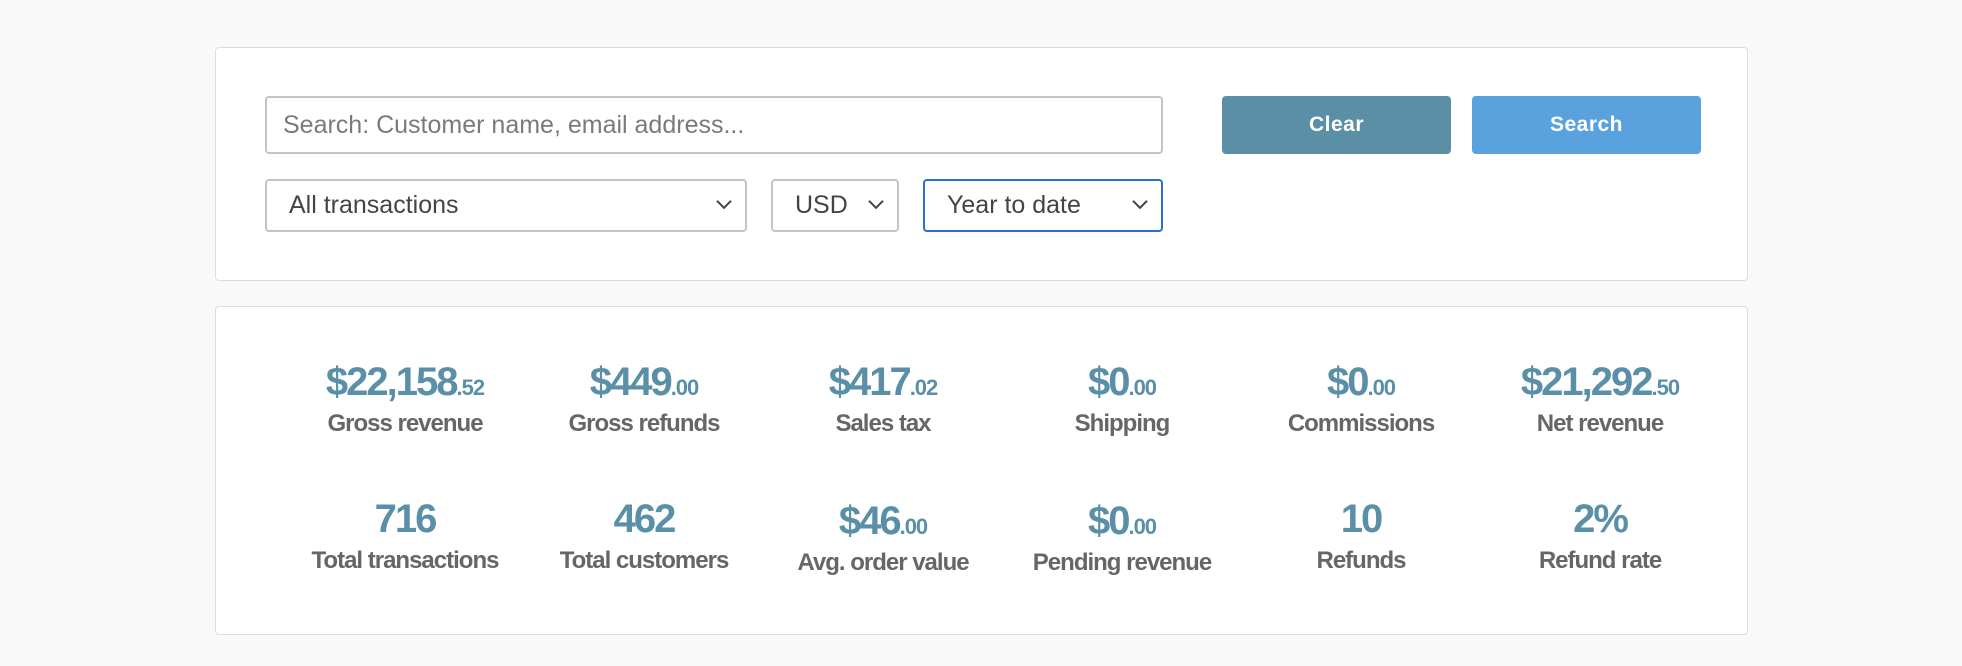 The width and height of the screenshot is (1962, 666). Describe the element at coordinates (1361, 519) in the screenshot. I see `stat-value: 10` at that location.